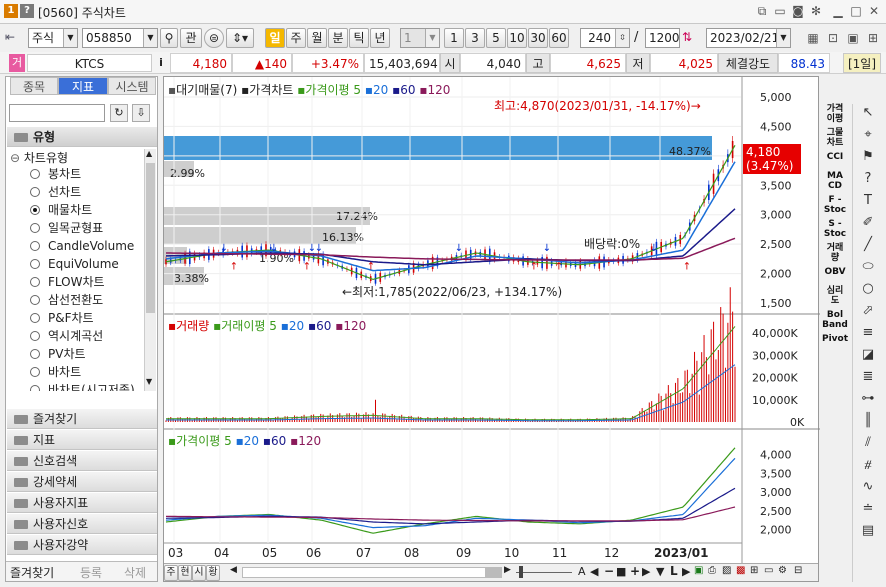 The image size is (886, 587). I want to click on window-icon: ▭, so click(768, 570).